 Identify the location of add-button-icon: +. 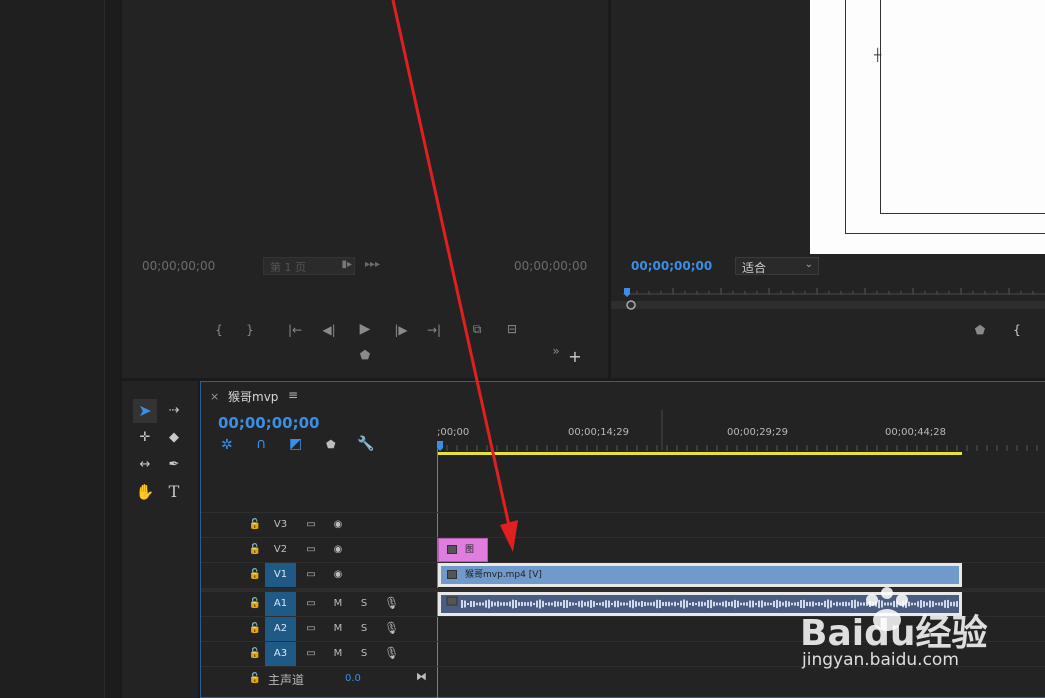
(575, 357).